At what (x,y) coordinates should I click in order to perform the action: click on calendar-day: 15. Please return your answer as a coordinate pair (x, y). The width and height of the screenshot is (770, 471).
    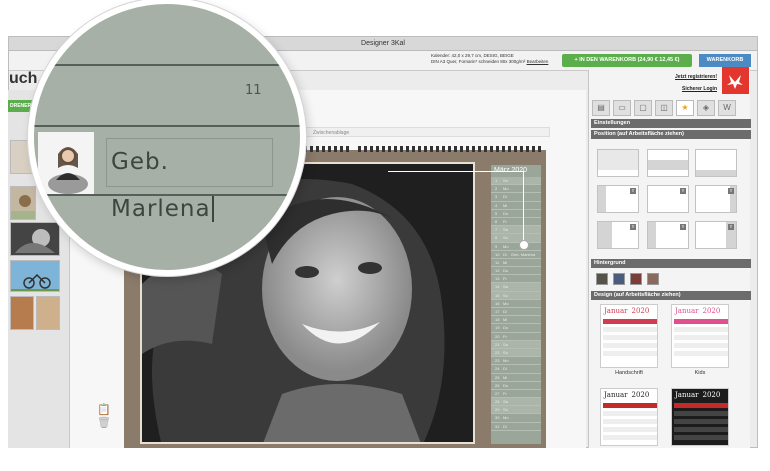
    Looking at the image, I should click on (497, 295).